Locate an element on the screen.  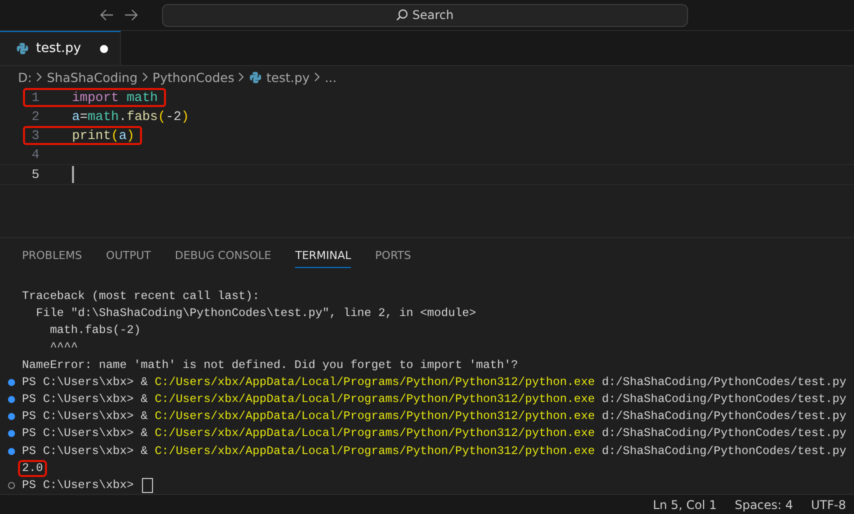
back-arrow-icon is located at coordinates (107, 15).